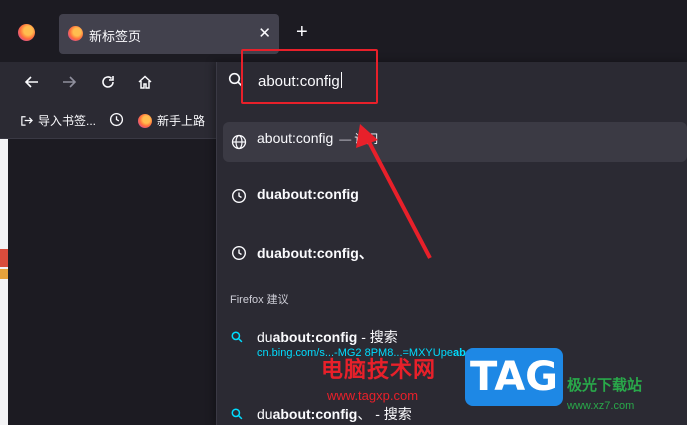 The image size is (687, 425). Describe the element at coordinates (27, 121) in the screenshot. I see `import-icon` at that location.